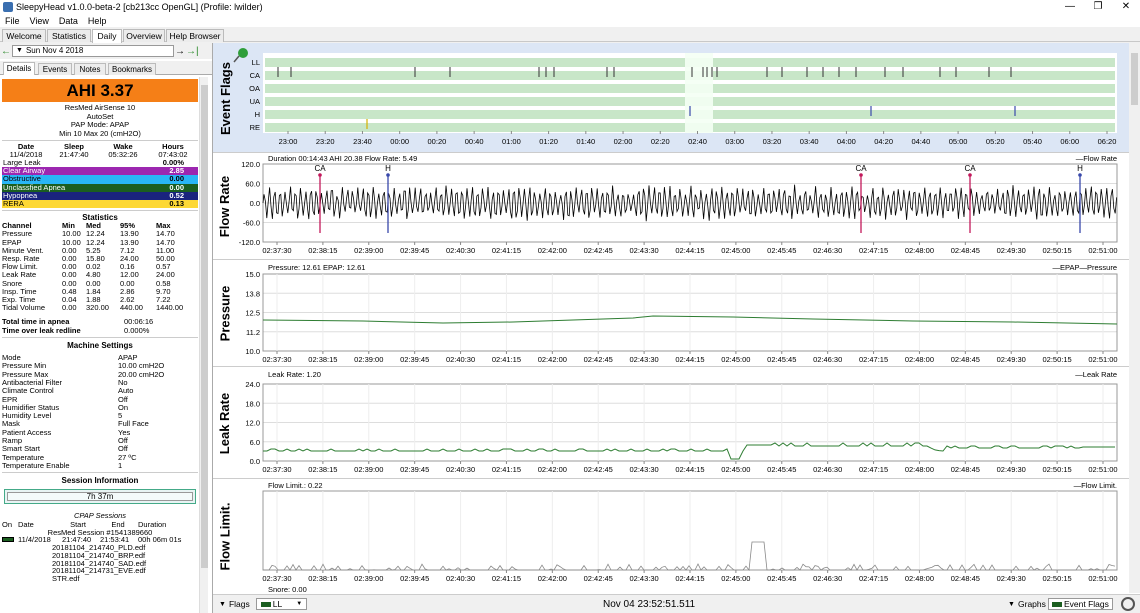 This screenshot has height=613, width=1140. I want to click on tab-details: Details, so click(19, 68).